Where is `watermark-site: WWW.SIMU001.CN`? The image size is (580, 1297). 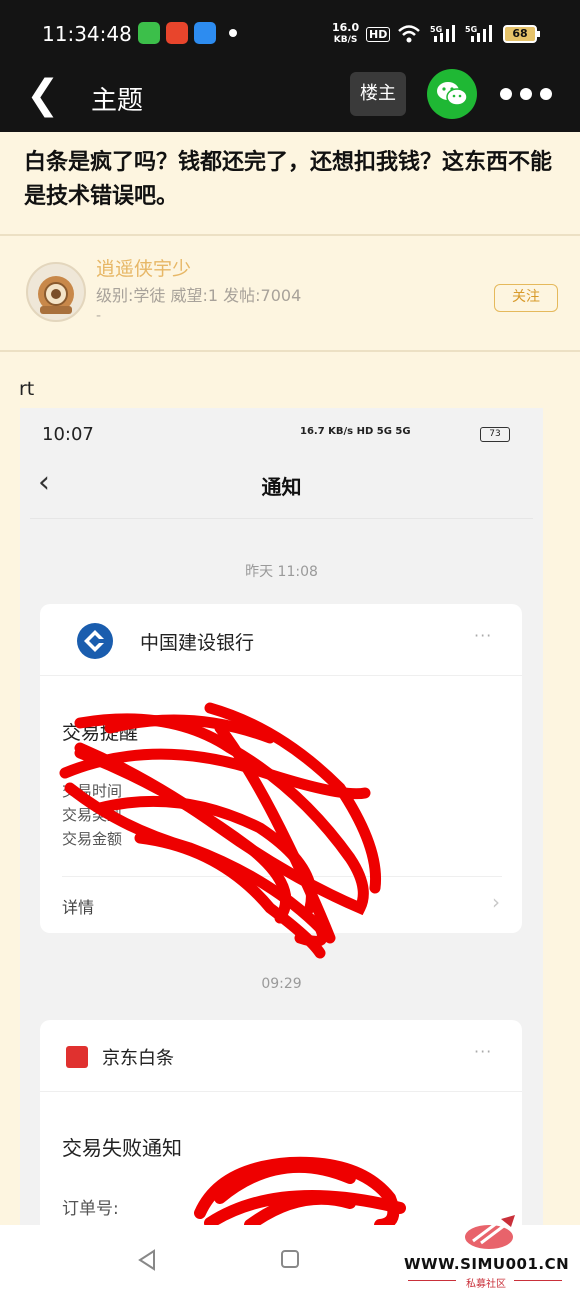
watermark-site: WWW.SIMU001.CN is located at coordinates (487, 1264).